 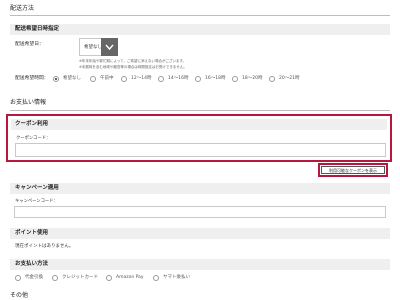 I want to click on coupon-header-label: クーポン利用, so click(x=32, y=124).